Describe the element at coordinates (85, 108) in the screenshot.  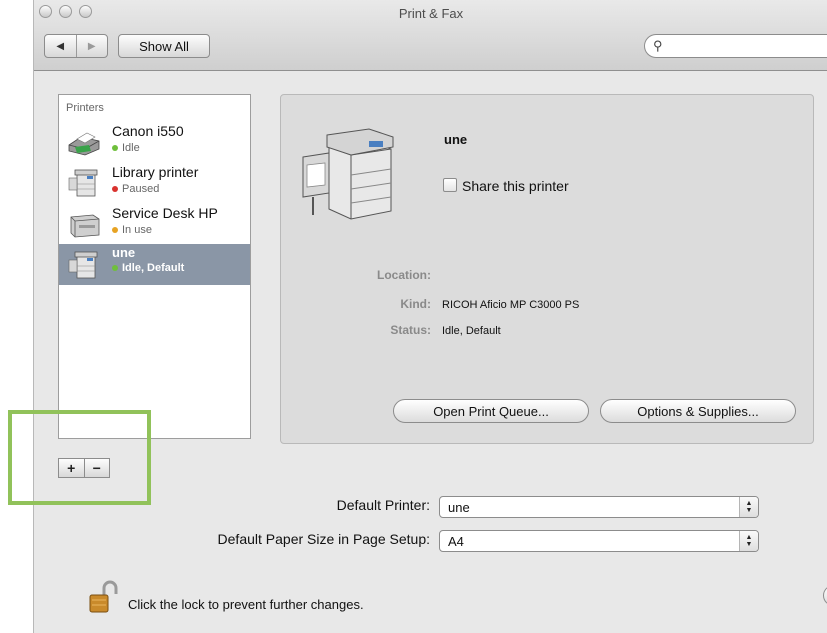
I see `printers-heading: Printers` at that location.